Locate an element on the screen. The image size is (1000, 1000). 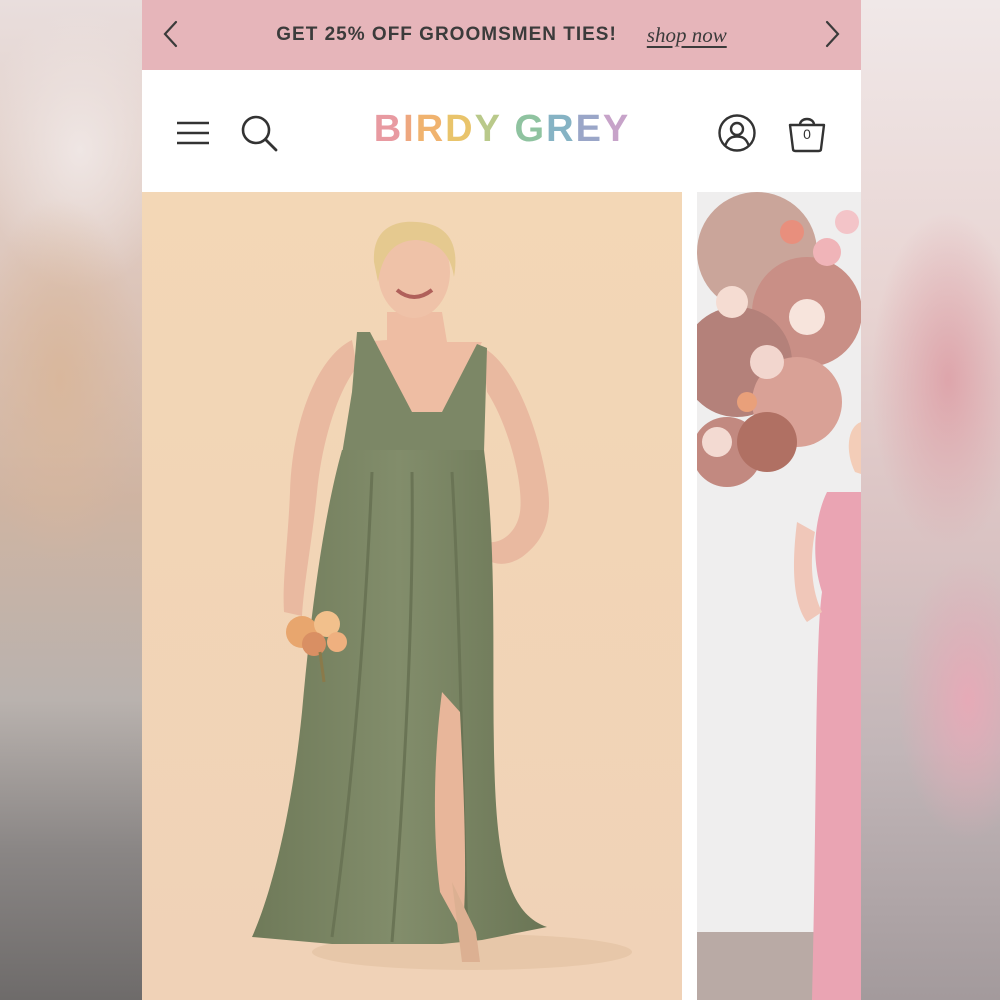
account-button is located at coordinates (737, 133).